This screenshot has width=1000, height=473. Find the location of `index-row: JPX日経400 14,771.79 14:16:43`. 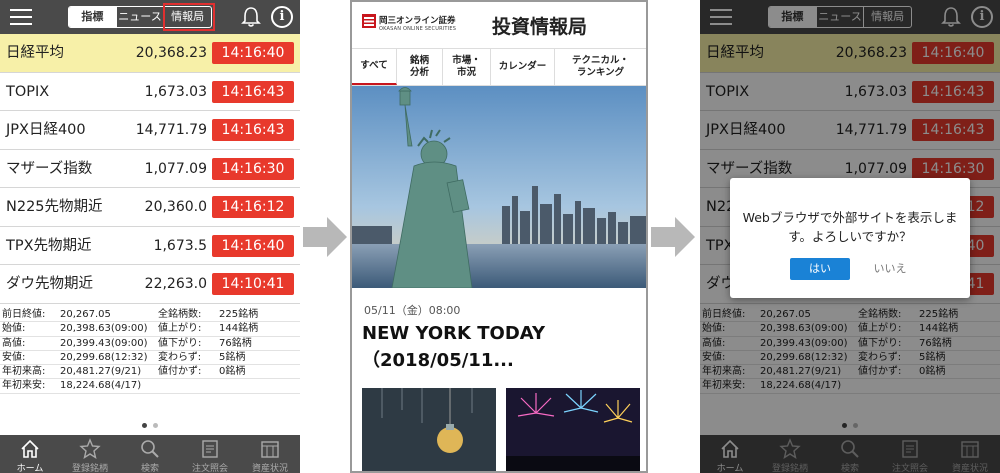

index-row: JPX日経400 14,771.79 14:16:43 is located at coordinates (150, 130).